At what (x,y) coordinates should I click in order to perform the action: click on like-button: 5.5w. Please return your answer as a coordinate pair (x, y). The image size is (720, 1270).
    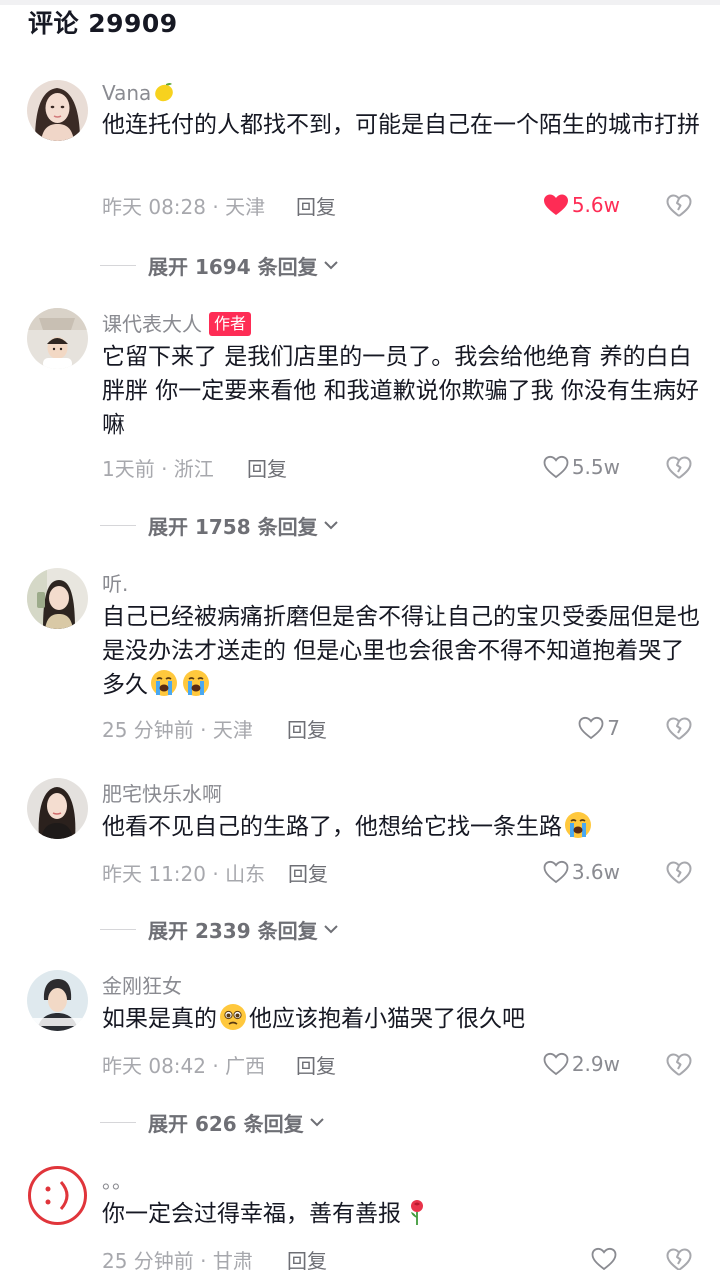
    Looking at the image, I should click on (581, 467).